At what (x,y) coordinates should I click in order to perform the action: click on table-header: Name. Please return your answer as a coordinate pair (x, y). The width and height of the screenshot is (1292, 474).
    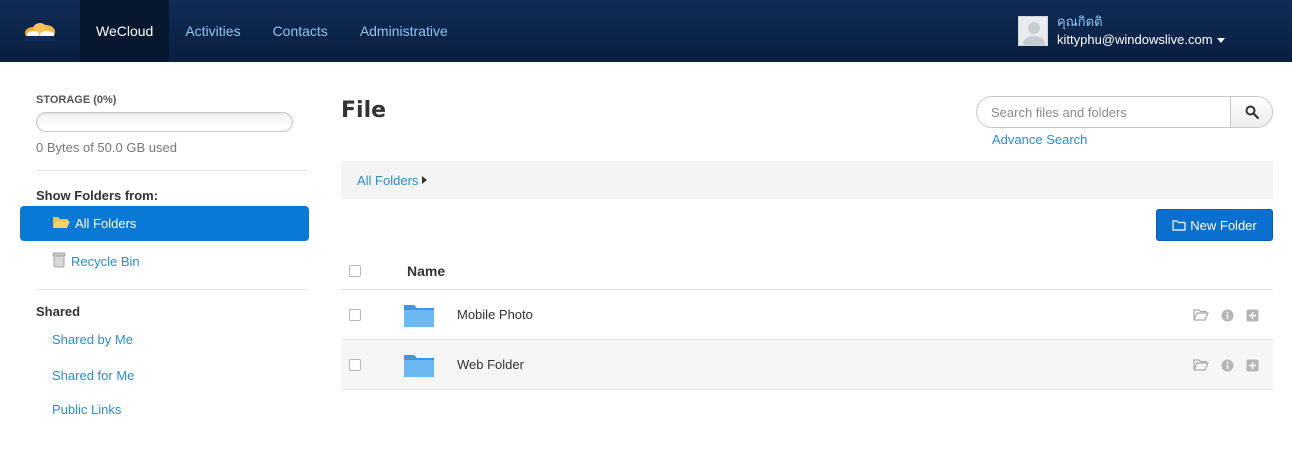
    Looking at the image, I should click on (807, 271).